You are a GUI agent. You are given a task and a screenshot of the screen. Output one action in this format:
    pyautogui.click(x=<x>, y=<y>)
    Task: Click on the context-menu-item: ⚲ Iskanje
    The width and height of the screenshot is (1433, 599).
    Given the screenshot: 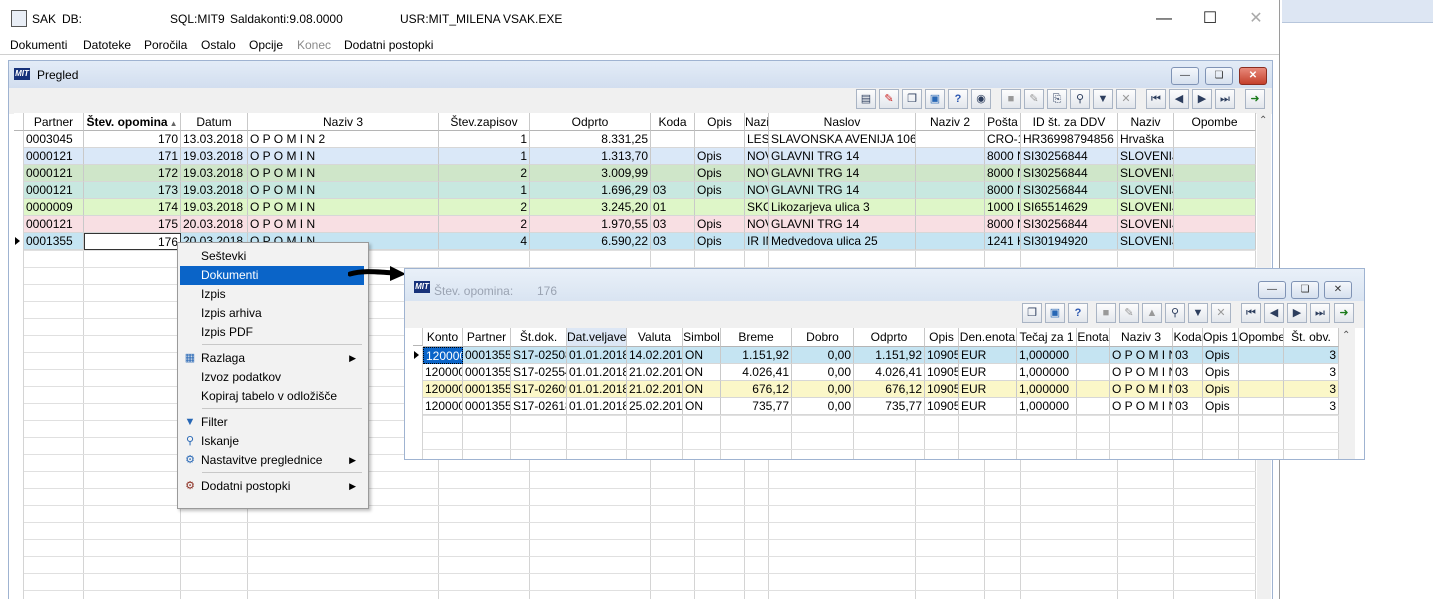 What is the action you would take?
    pyautogui.click(x=272, y=441)
    